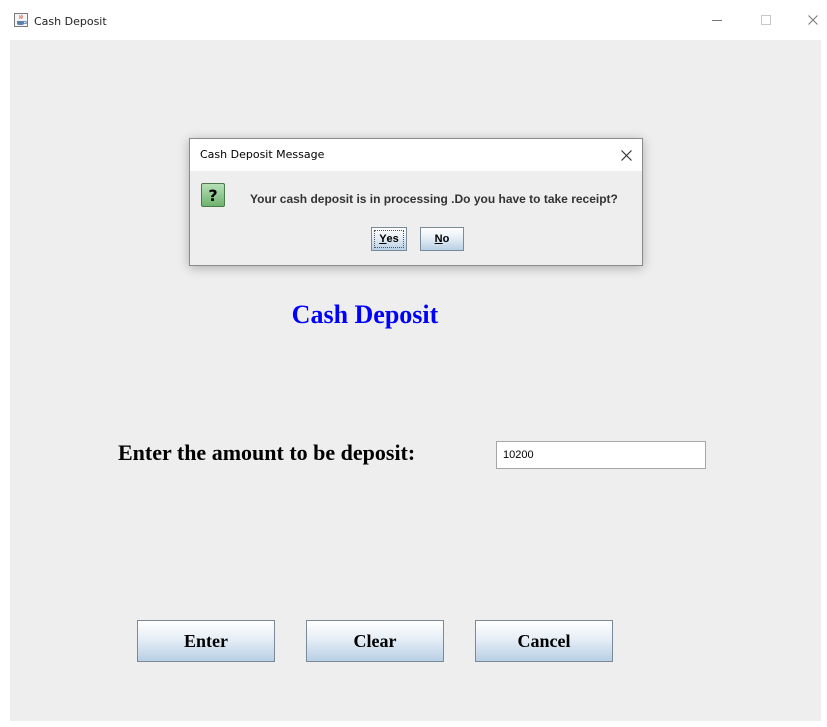  I want to click on window-titlebar: Cash Deposit, so click(413, 20).